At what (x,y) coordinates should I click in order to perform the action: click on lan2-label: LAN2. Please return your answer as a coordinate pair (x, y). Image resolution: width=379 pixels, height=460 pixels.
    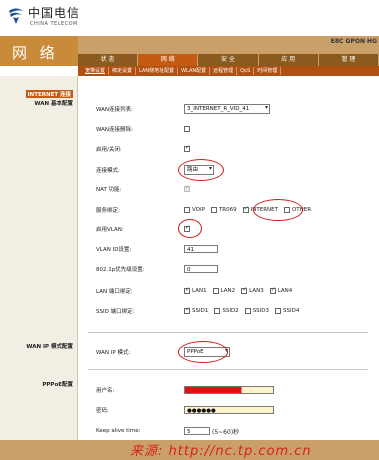
    Looking at the image, I should click on (228, 291).